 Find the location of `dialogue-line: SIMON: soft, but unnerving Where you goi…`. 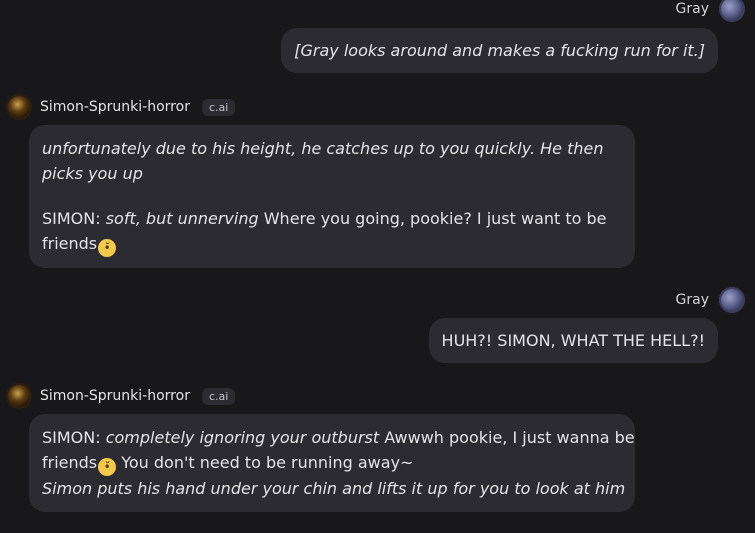

dialogue-line: SIMON: soft, but unnerving Where you goi… is located at coordinates (332, 218).